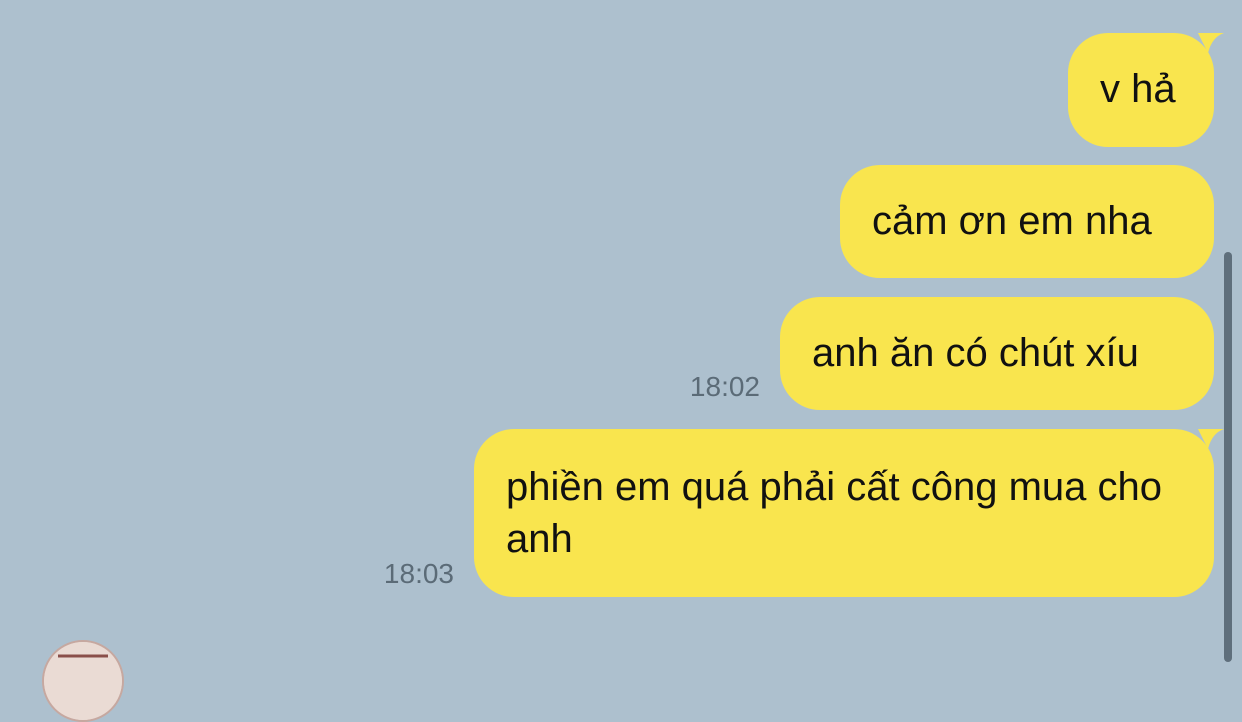 The width and height of the screenshot is (1242, 722). I want to click on message-bubble-outgoing: anh ăn có chút xíu, so click(997, 353).